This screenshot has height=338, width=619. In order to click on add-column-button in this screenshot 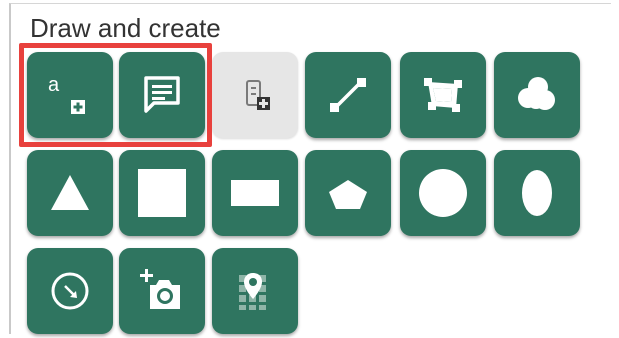, I will do `click(255, 95)`.